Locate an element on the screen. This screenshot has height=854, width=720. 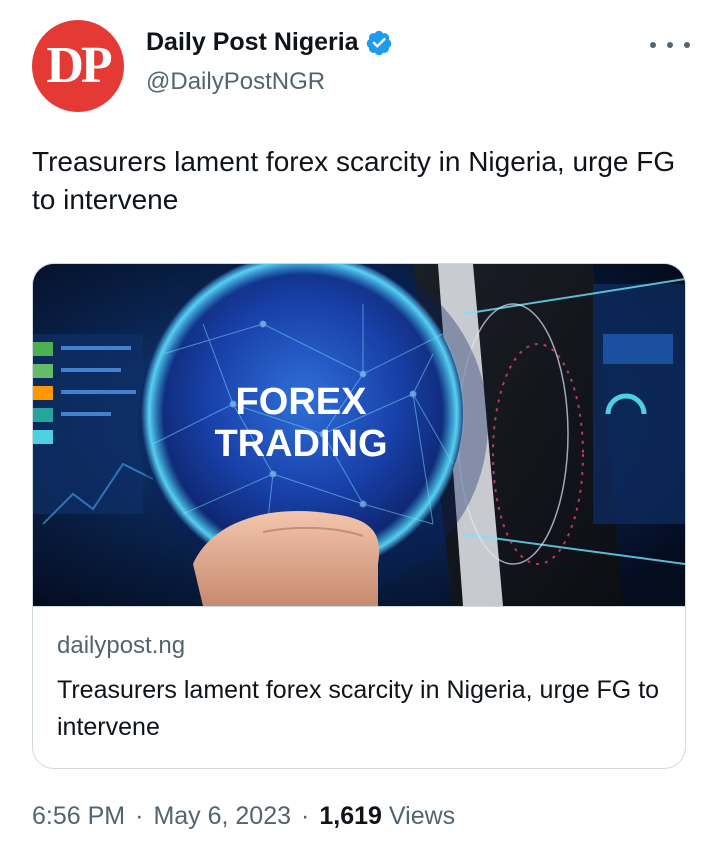
avatar: DP is located at coordinates (78, 66).